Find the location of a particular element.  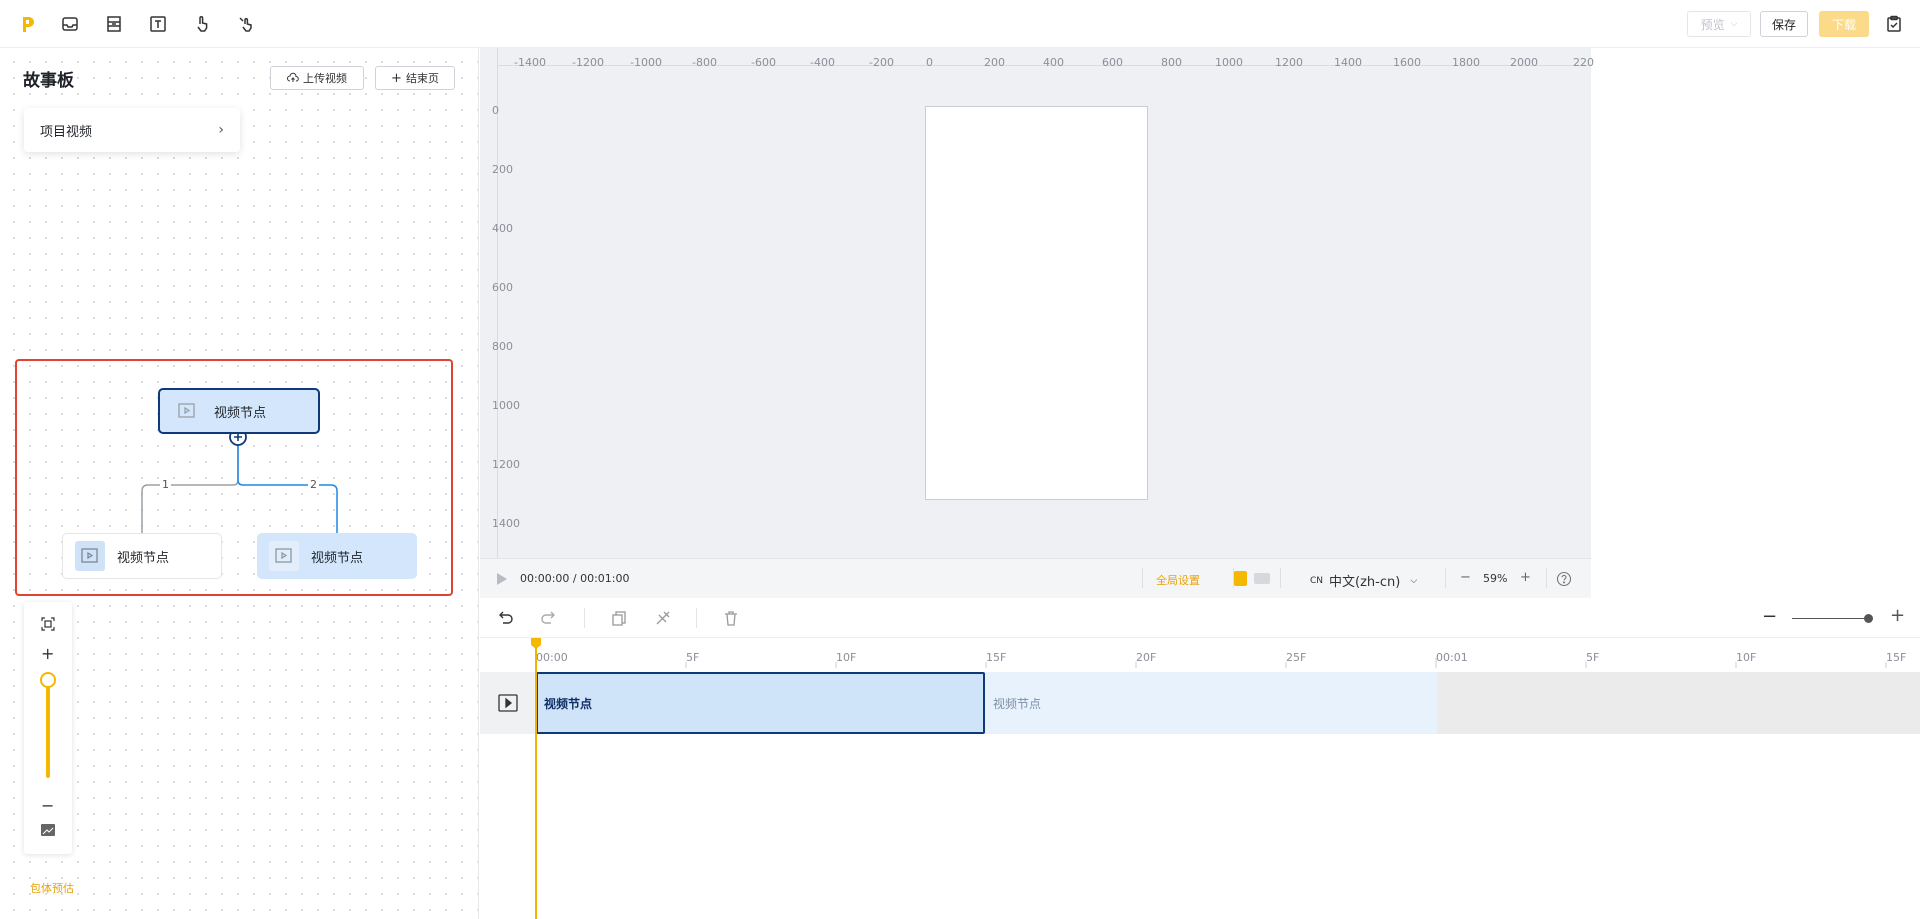

zoom-out-button: − is located at coordinates (1465, 577).